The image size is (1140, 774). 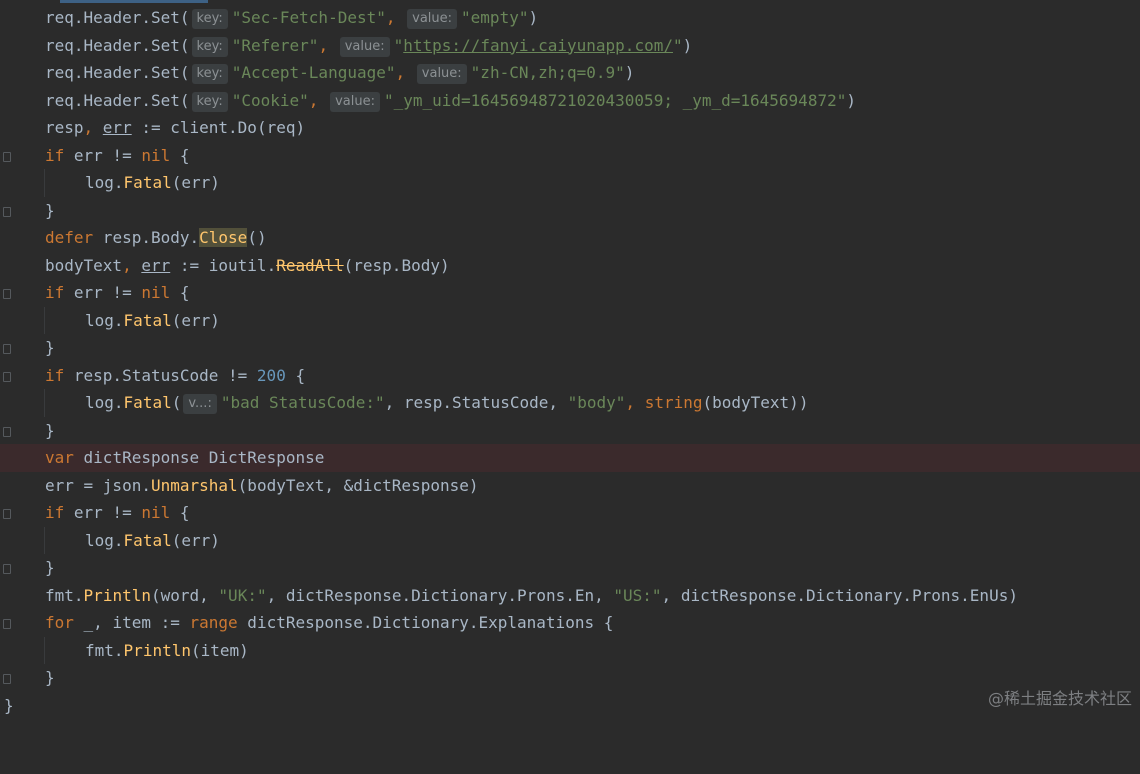 I want to click on code-line-25: }, so click(x=570, y=678).